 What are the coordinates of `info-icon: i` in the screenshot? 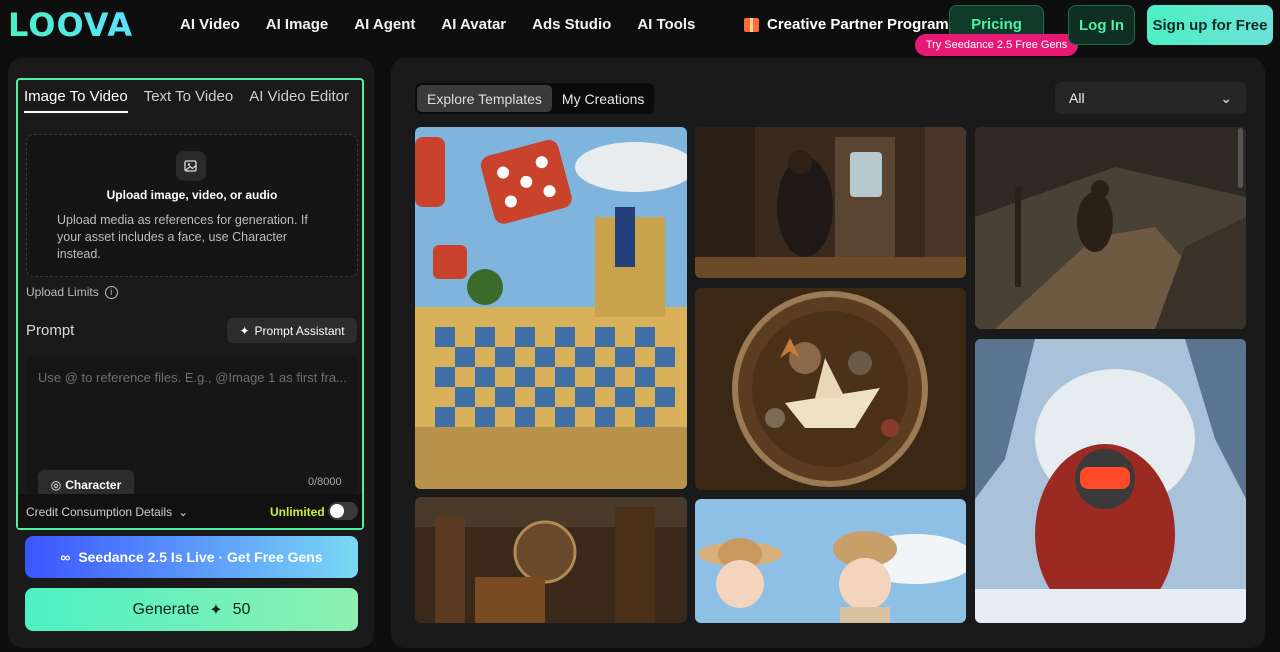 It's located at (111, 292).